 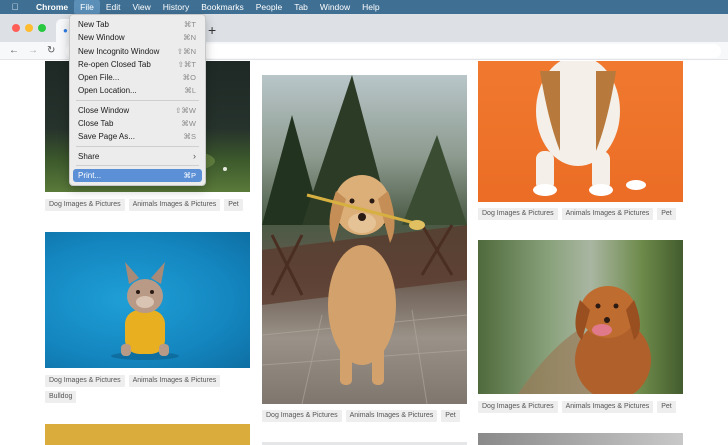 What do you see at coordinates (137, 123) in the screenshot?
I see `menu-item-close-tab: Close Tab ⌘W` at bounding box center [137, 123].